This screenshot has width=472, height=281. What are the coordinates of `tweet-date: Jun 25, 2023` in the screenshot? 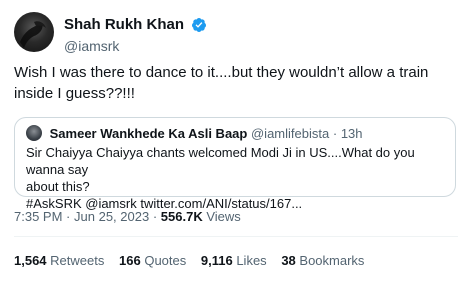 It's located at (111, 216).